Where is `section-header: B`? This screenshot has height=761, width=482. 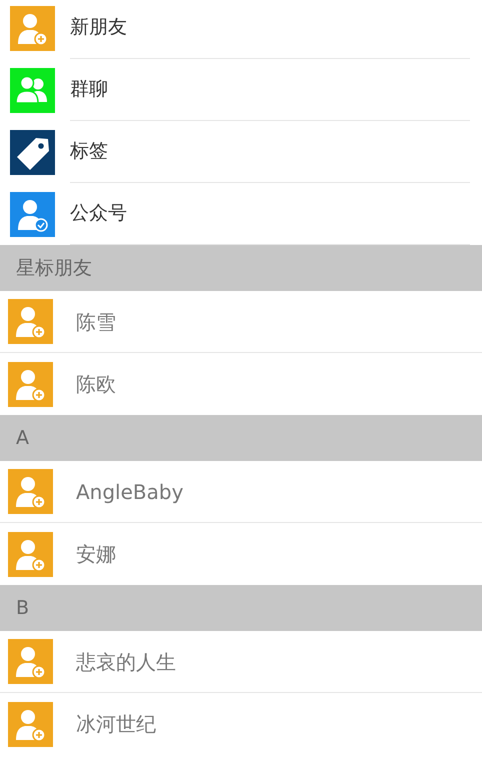
section-header: B is located at coordinates (23, 608).